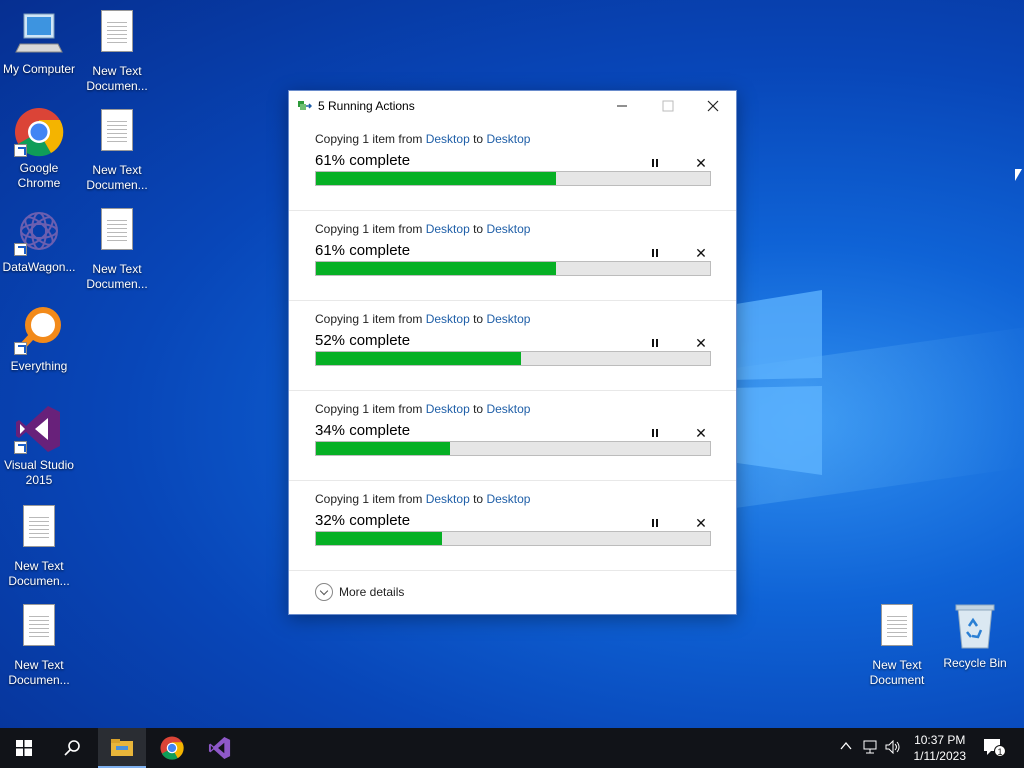 This screenshot has height=768, width=1024. I want to click on action-center-button: 1, so click(994, 749).